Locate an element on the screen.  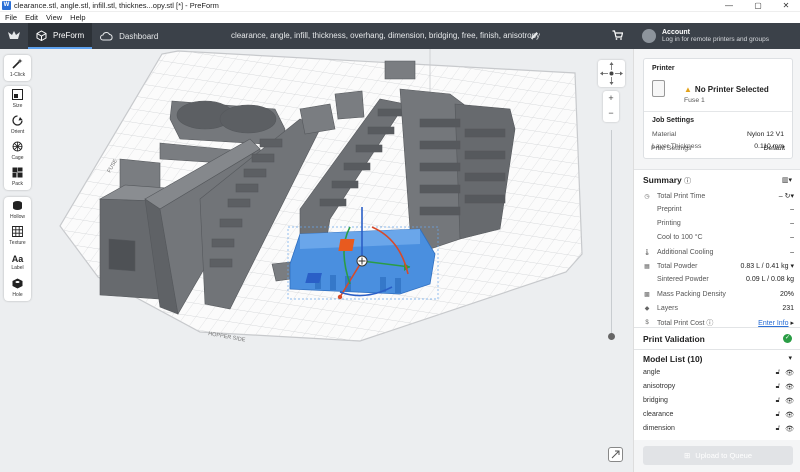
warning-icon: ▲ is located at coordinates (688, 89).